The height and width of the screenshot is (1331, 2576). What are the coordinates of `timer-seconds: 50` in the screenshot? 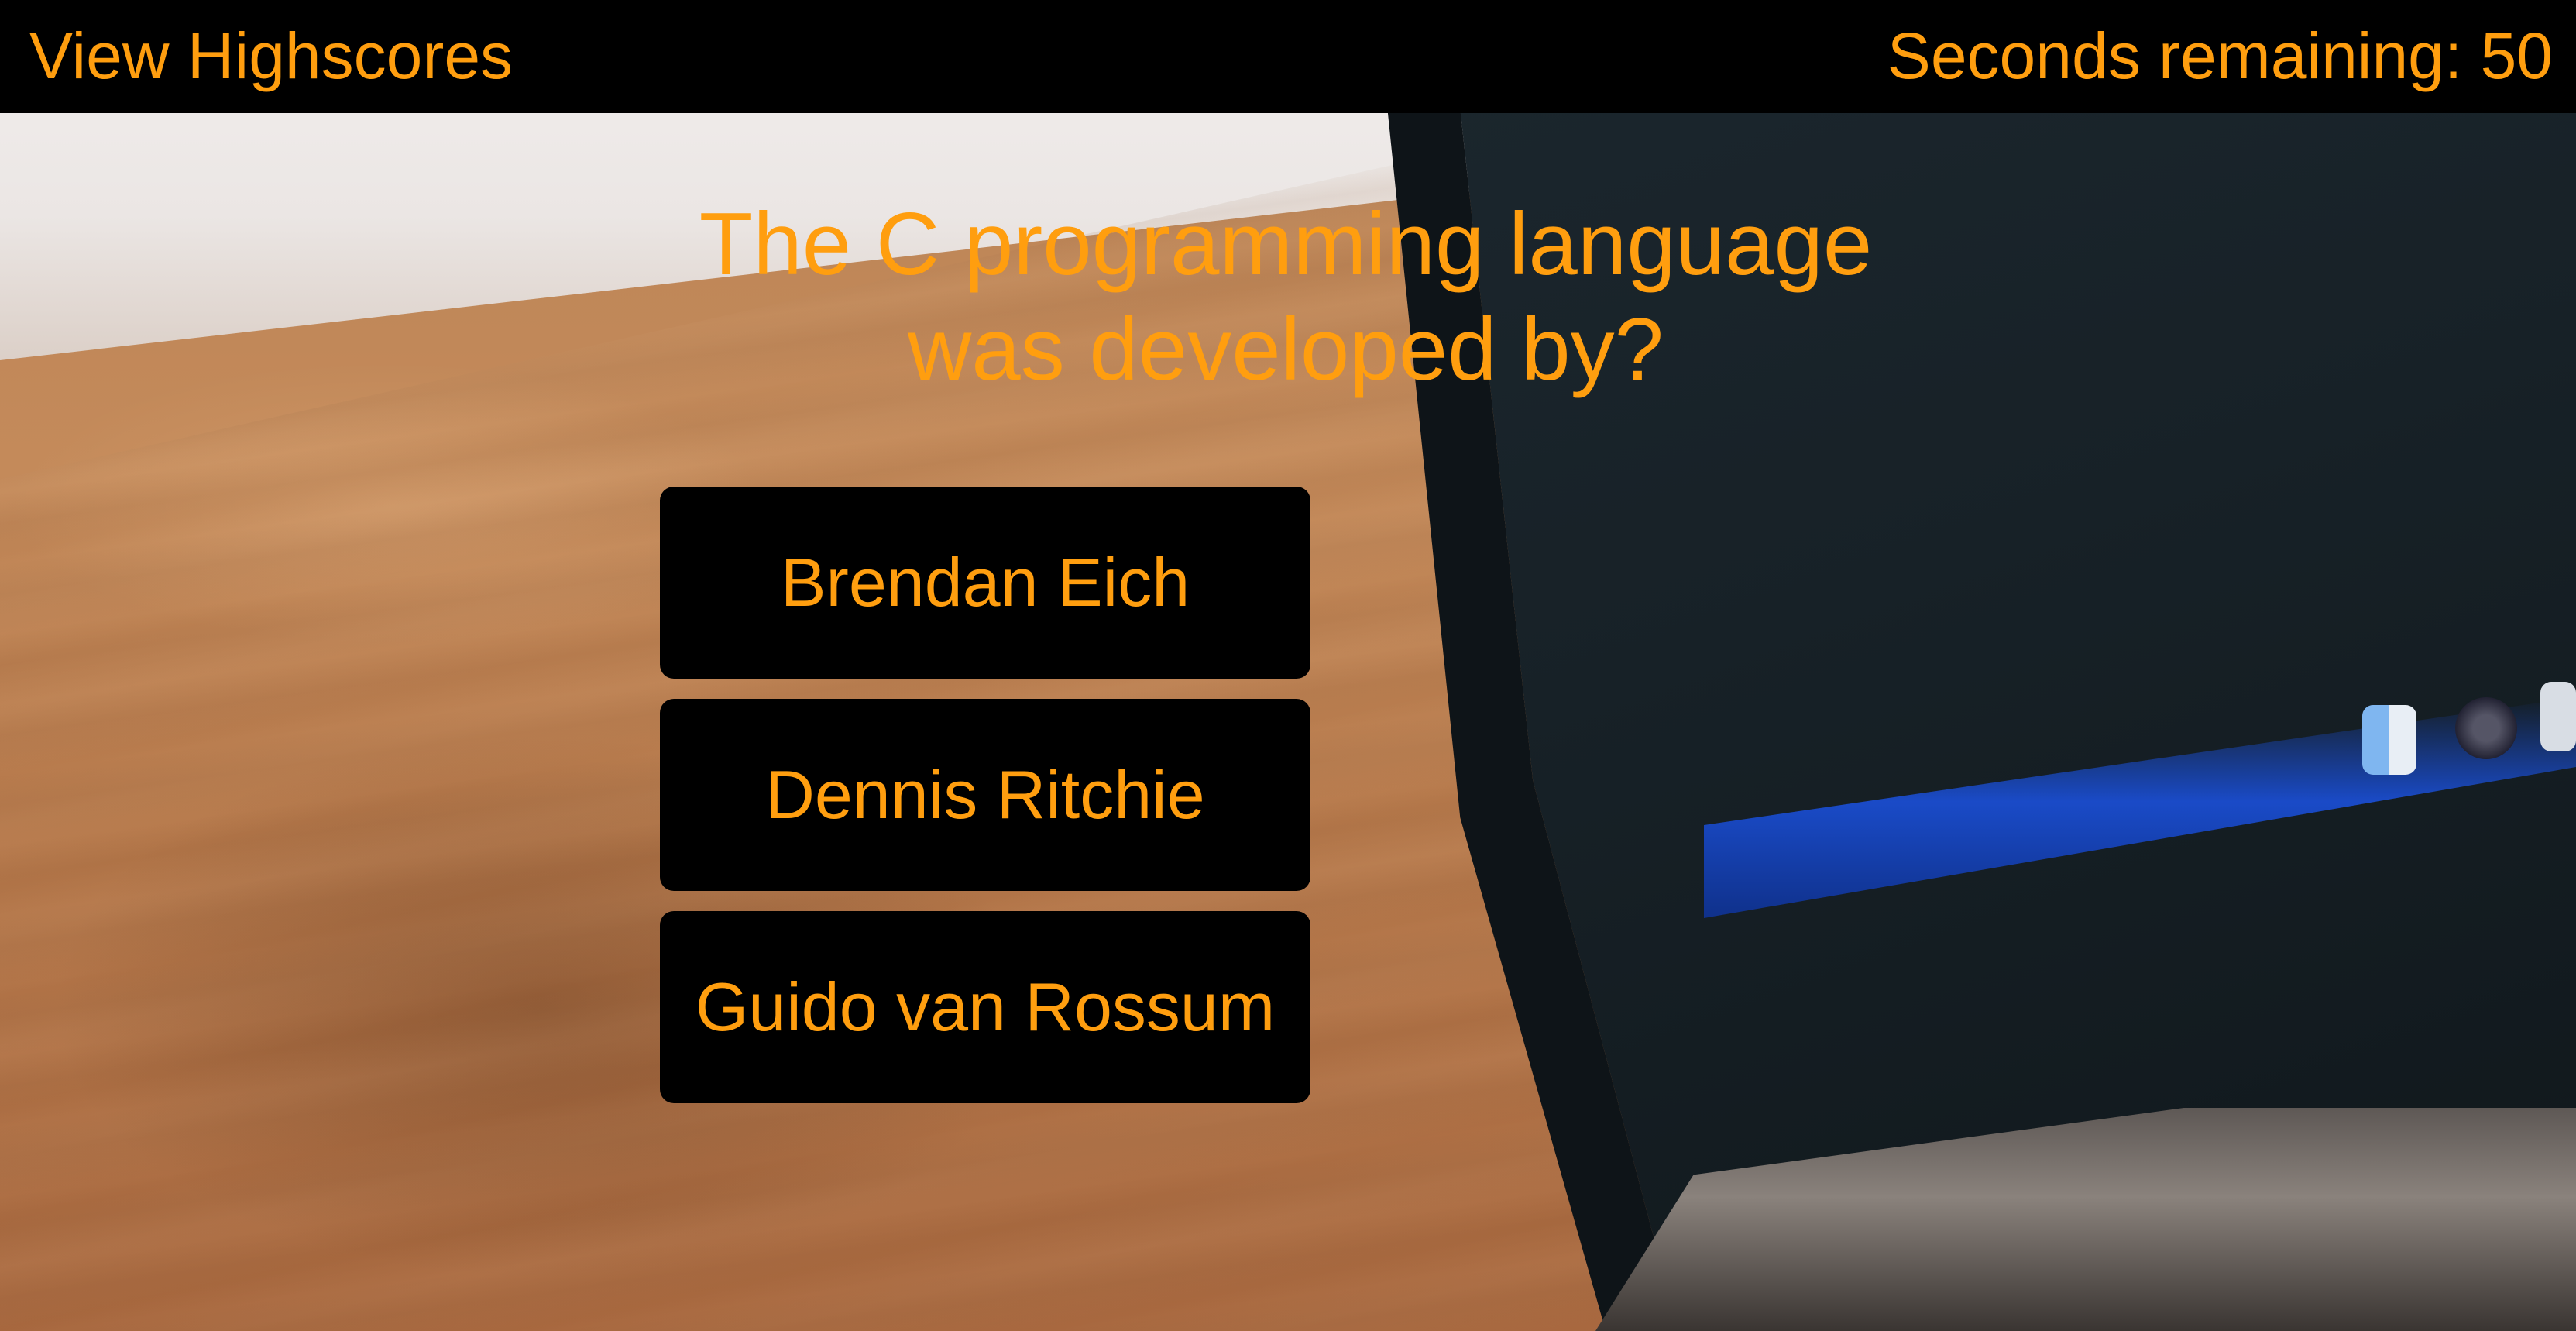 It's located at (2516, 55).